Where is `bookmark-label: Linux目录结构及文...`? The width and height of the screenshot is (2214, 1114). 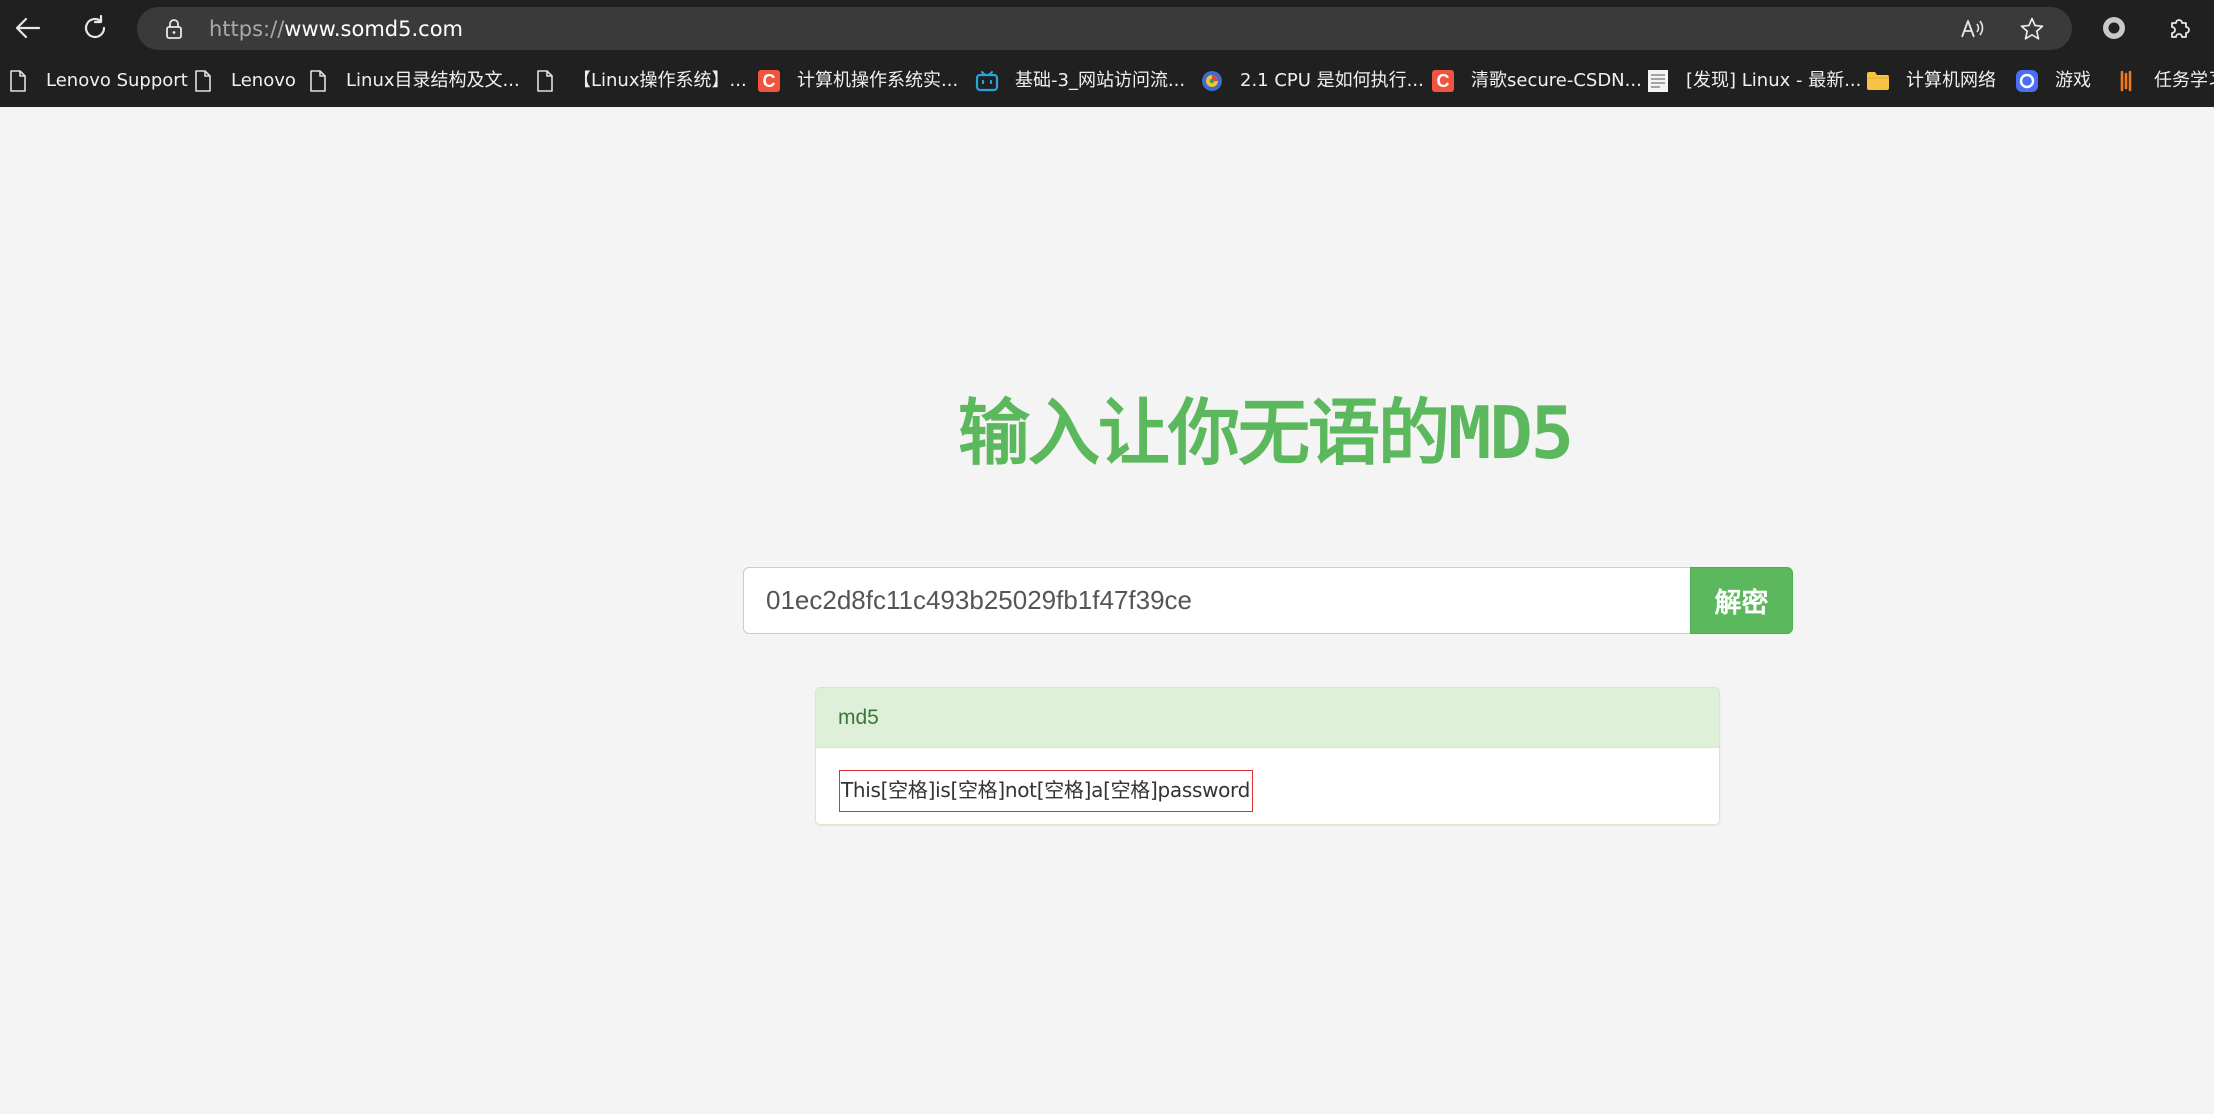
bookmark-label: Linux目录结构及文... is located at coordinates (433, 80).